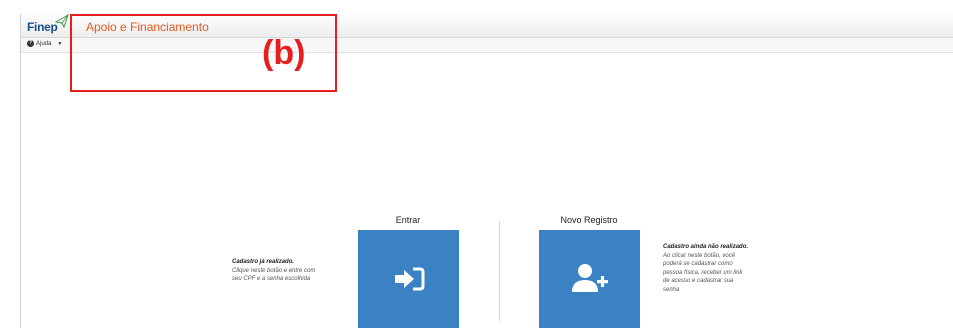 Image resolution: width=953 pixels, height=328 pixels. What do you see at coordinates (589, 220) in the screenshot?
I see `register-title: Novo Registro` at bounding box center [589, 220].